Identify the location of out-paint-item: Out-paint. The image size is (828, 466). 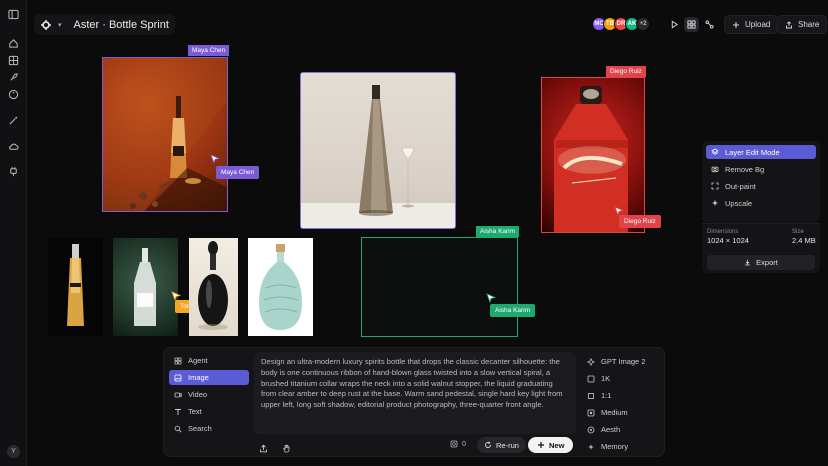
(761, 186).